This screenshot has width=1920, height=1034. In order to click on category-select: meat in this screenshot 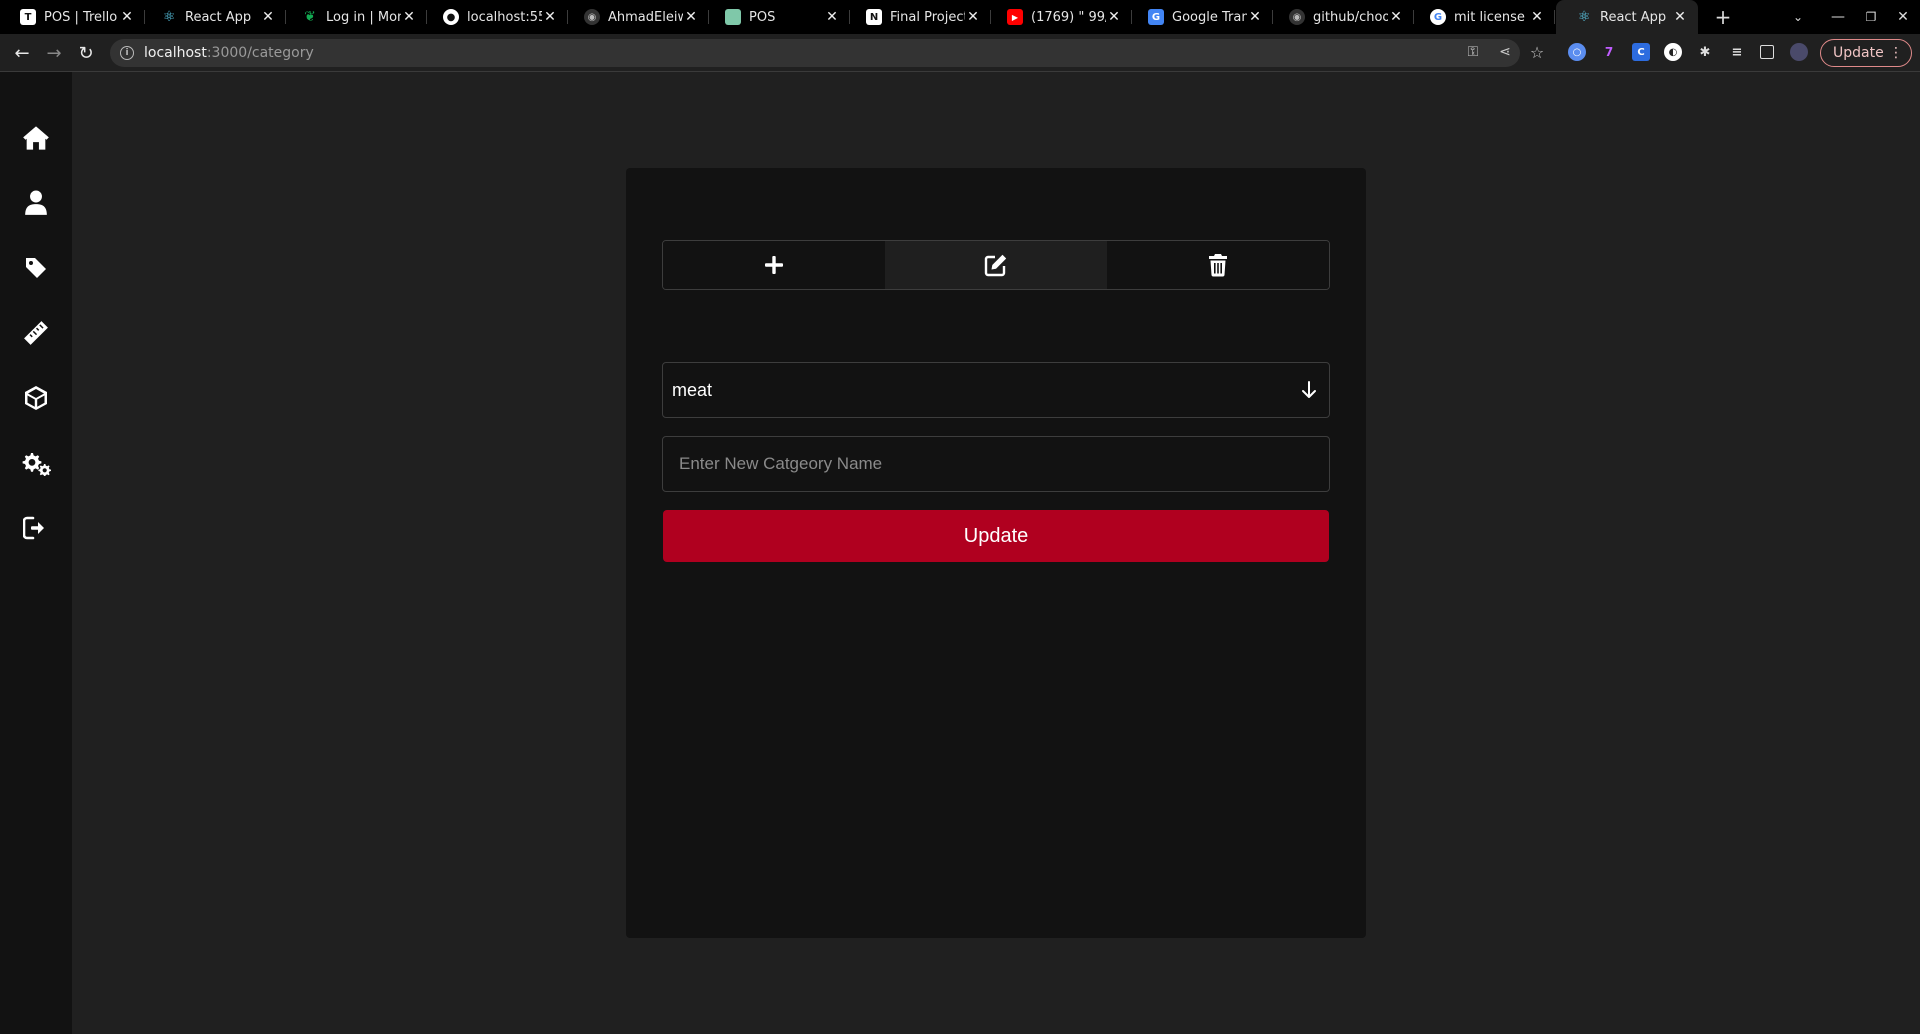, I will do `click(996, 390)`.